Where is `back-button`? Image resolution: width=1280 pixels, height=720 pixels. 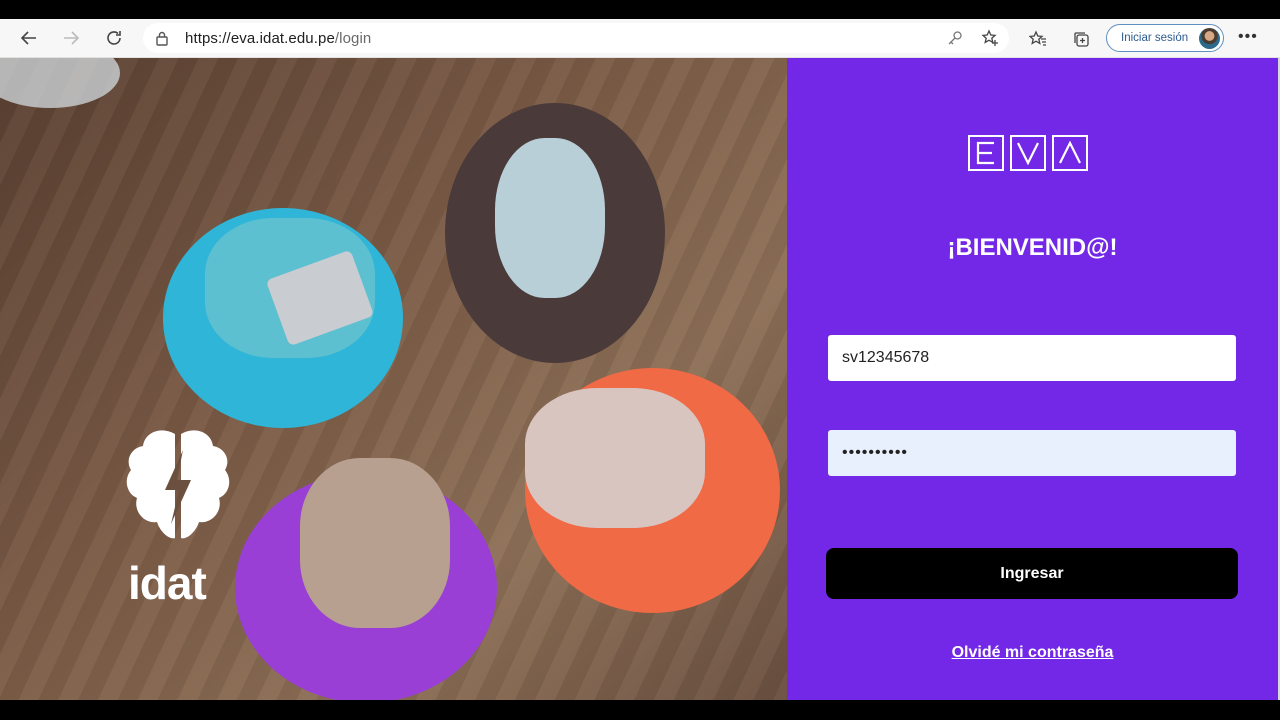
back-button is located at coordinates (29, 38).